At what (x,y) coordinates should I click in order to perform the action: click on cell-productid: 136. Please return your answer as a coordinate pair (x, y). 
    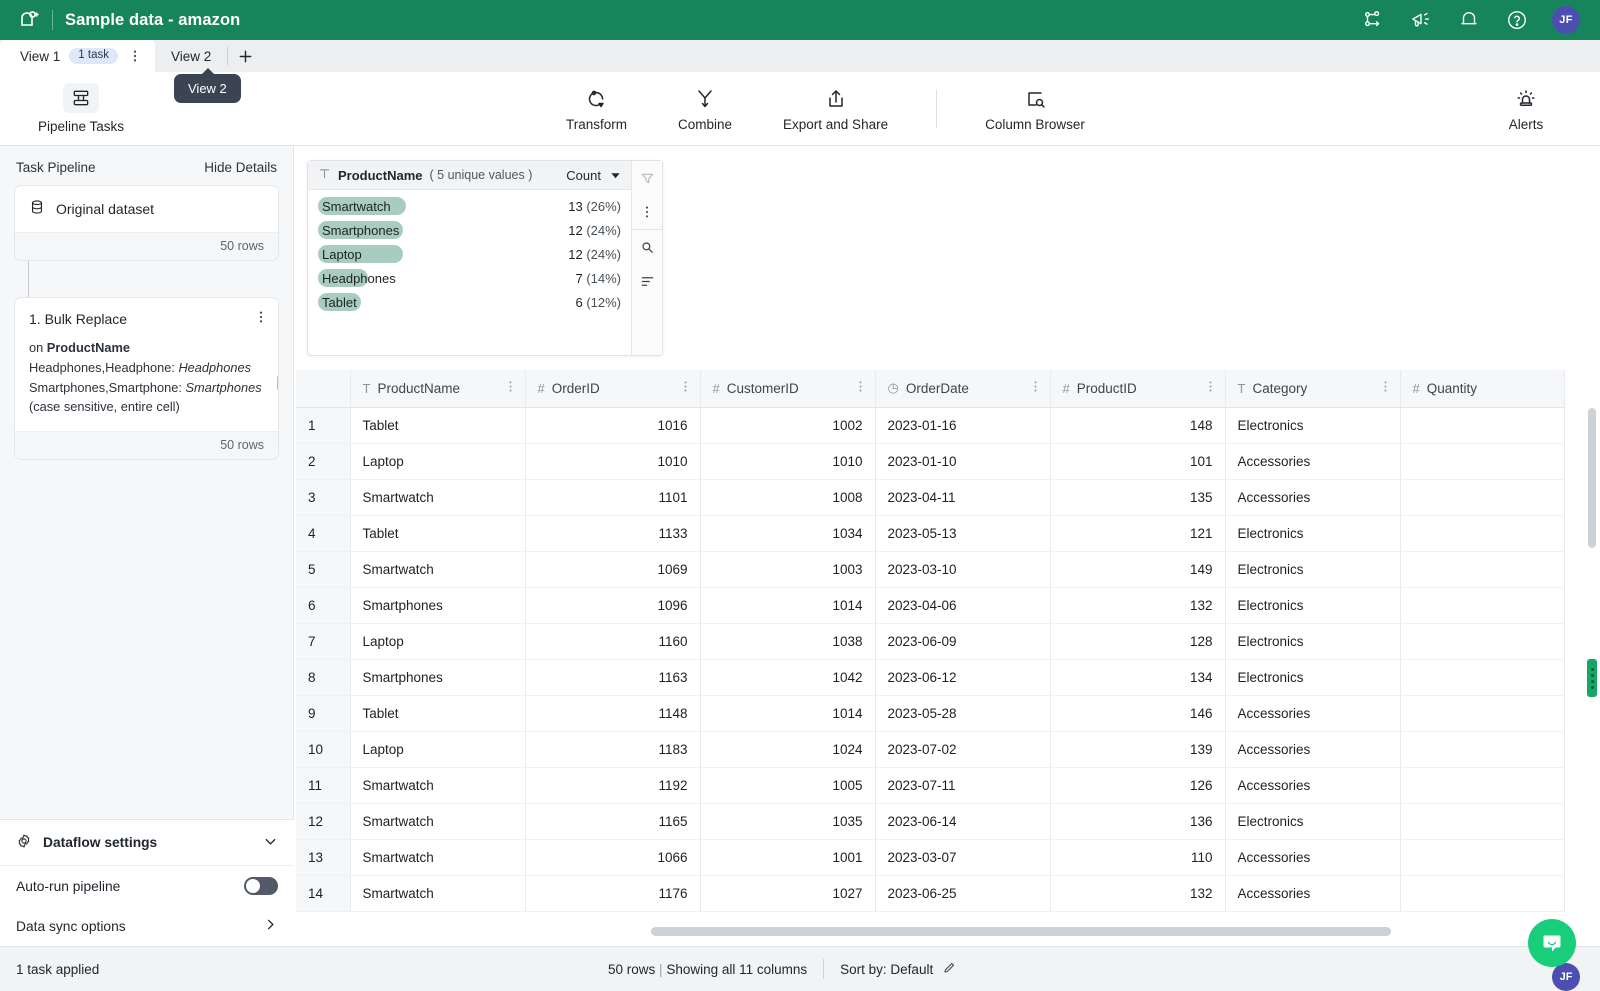
    Looking at the image, I should click on (1138, 821).